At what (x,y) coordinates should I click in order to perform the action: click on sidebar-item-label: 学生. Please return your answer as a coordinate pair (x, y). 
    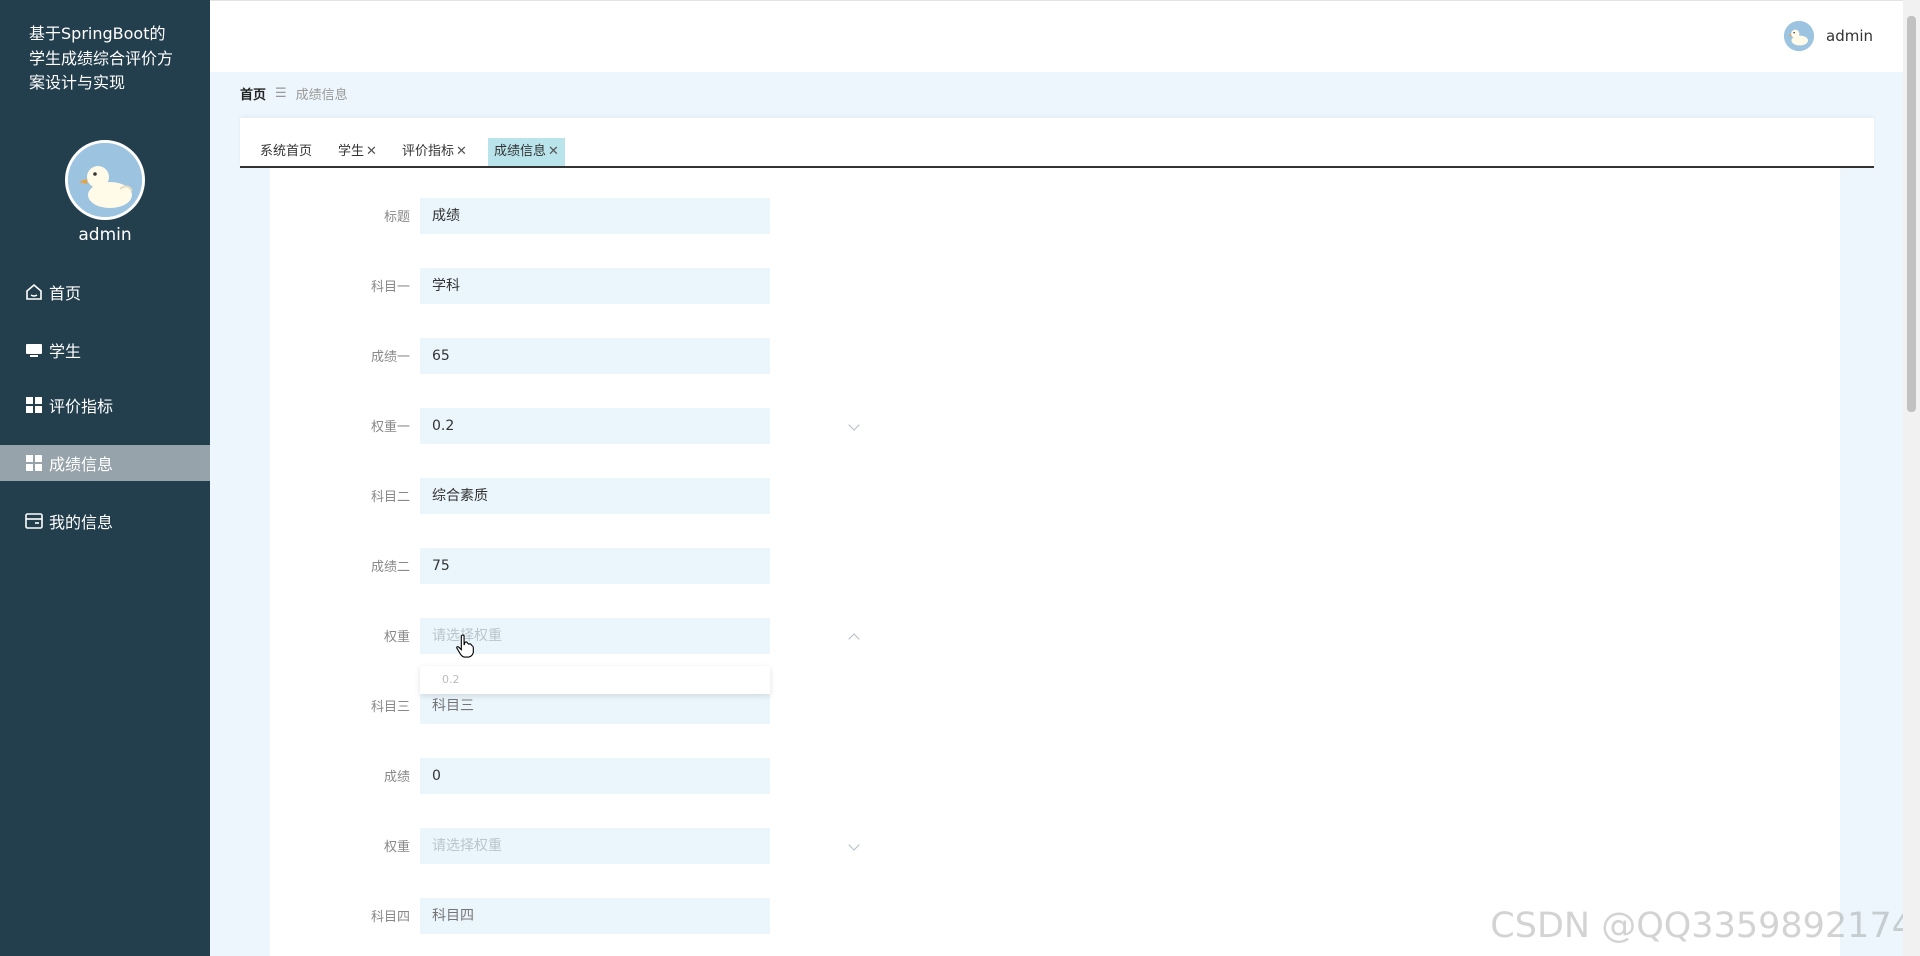
    Looking at the image, I should click on (65, 351).